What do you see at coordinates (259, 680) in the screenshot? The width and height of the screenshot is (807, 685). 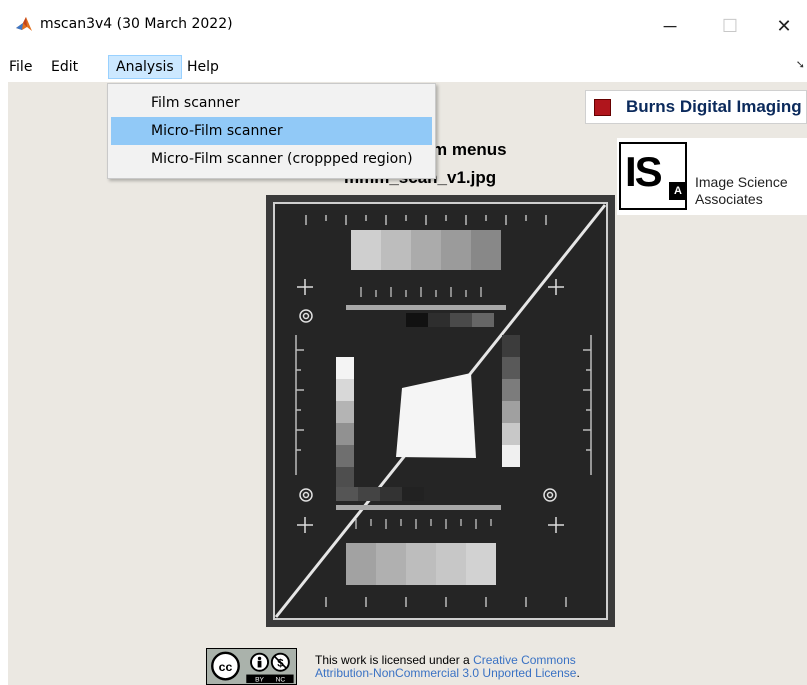 I see `svg-text: BY` at bounding box center [259, 680].